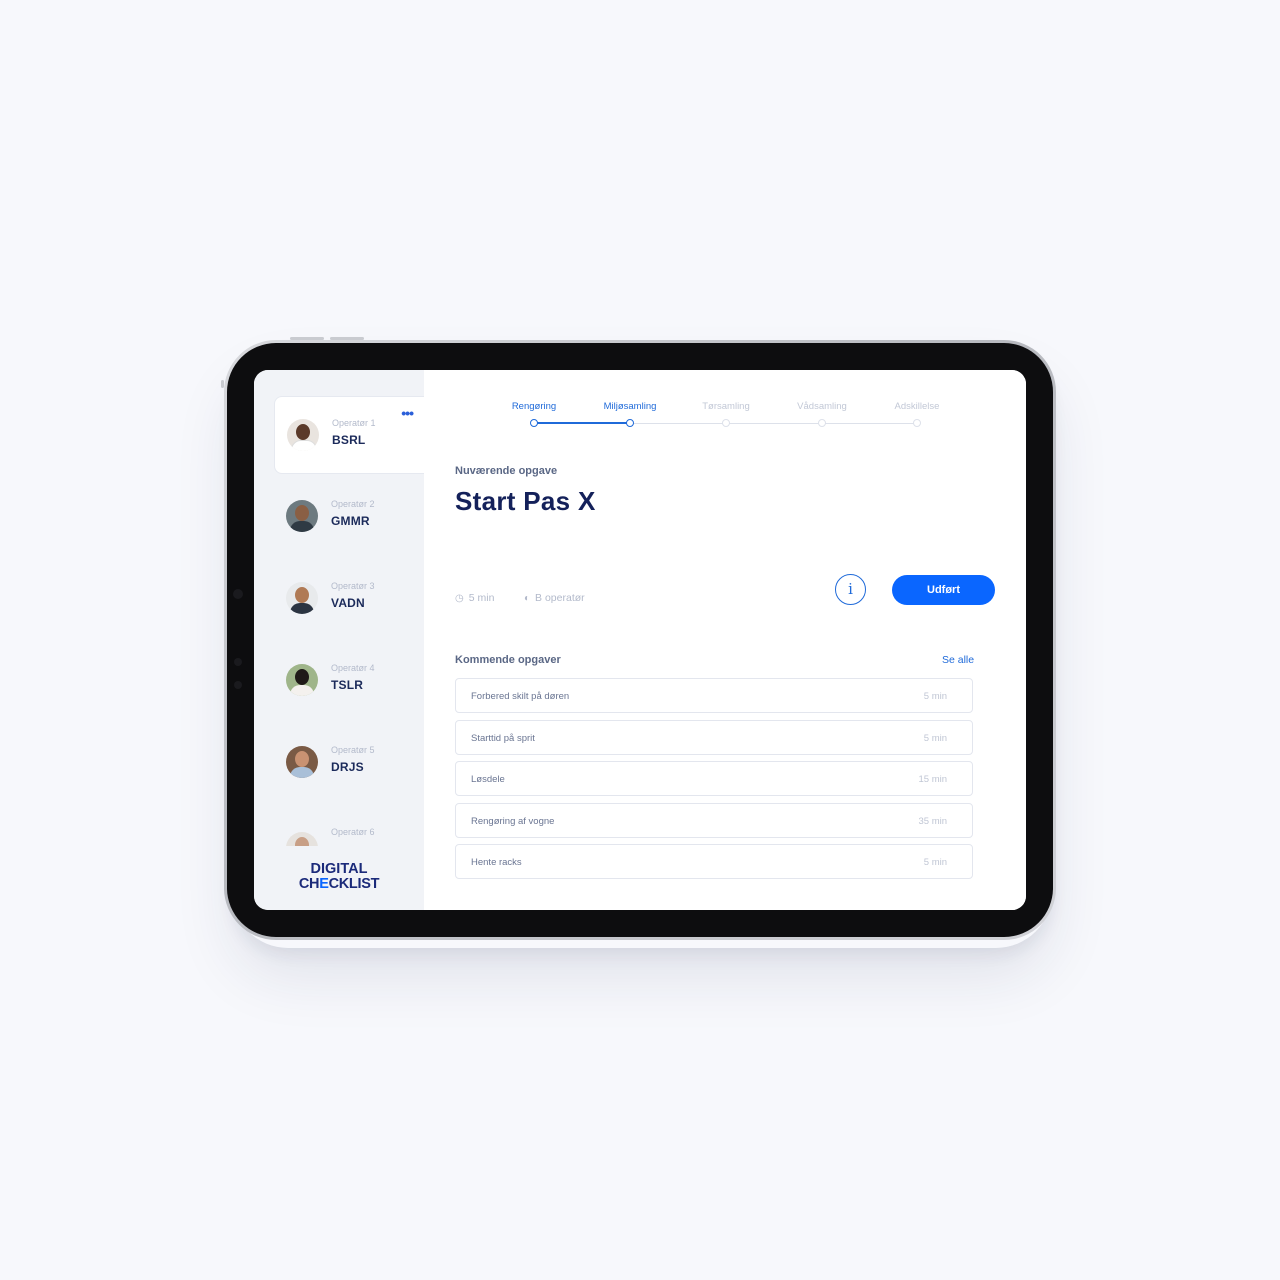 The width and height of the screenshot is (1280, 1280). What do you see at coordinates (958, 660) in the screenshot?
I see `see-all-link: Se alle` at bounding box center [958, 660].